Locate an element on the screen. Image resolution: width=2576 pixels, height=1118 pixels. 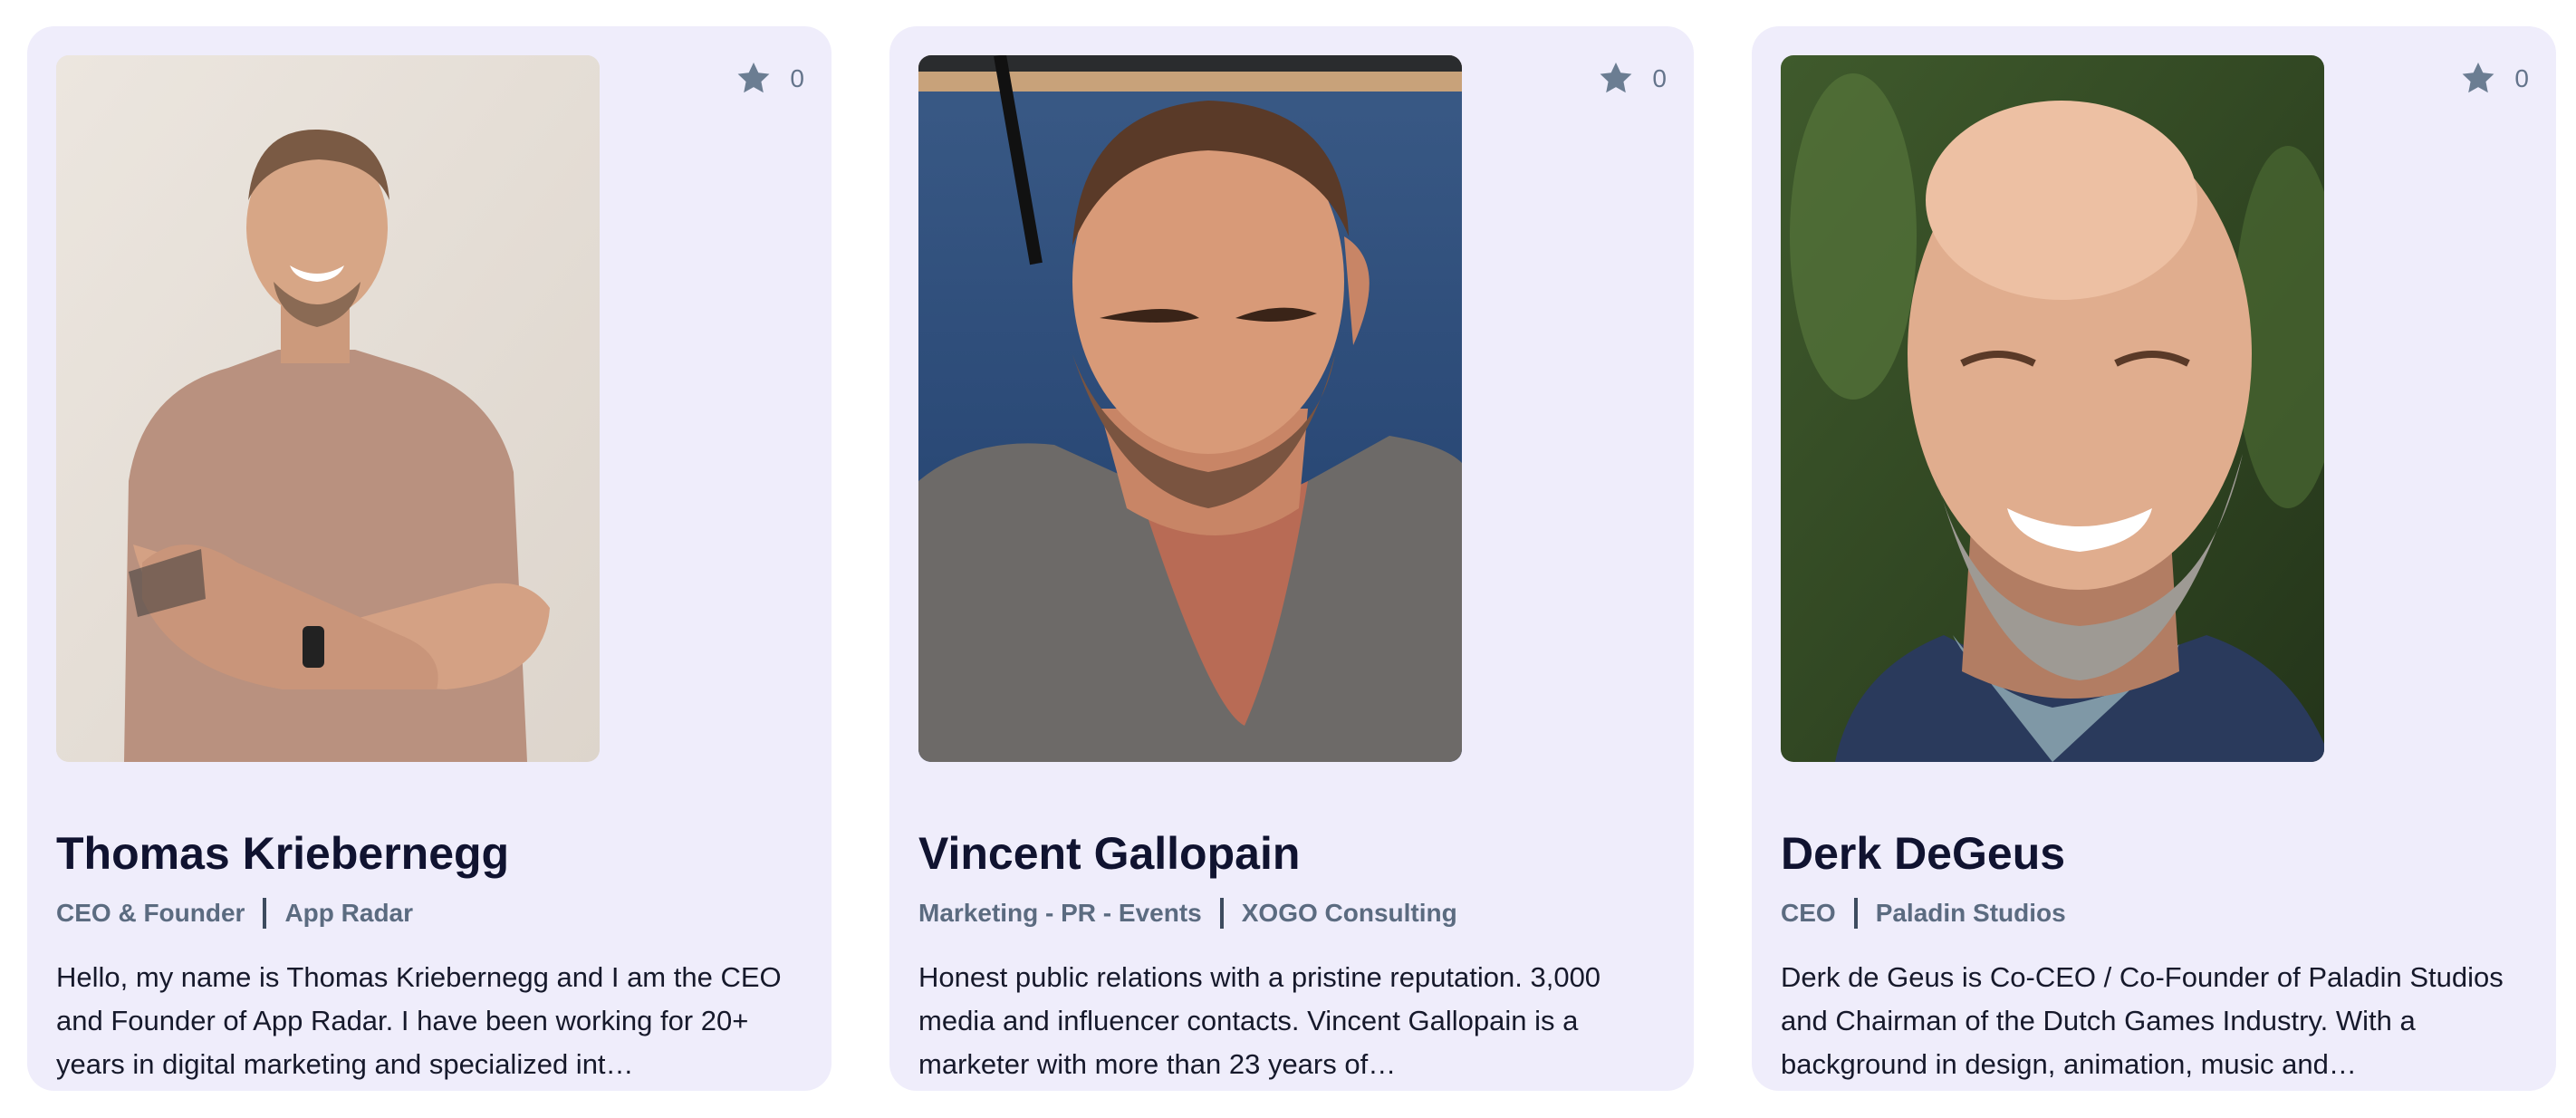
speaker-name: Vincent Gallopain is located at coordinates (1109, 853).